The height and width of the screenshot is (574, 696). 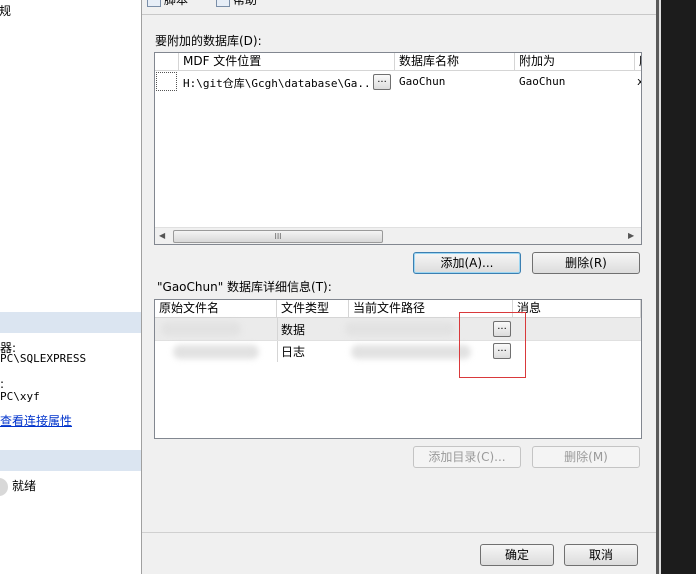 What do you see at coordinates (639, 81) in the screenshot?
I see `extra-cell: x` at bounding box center [639, 81].